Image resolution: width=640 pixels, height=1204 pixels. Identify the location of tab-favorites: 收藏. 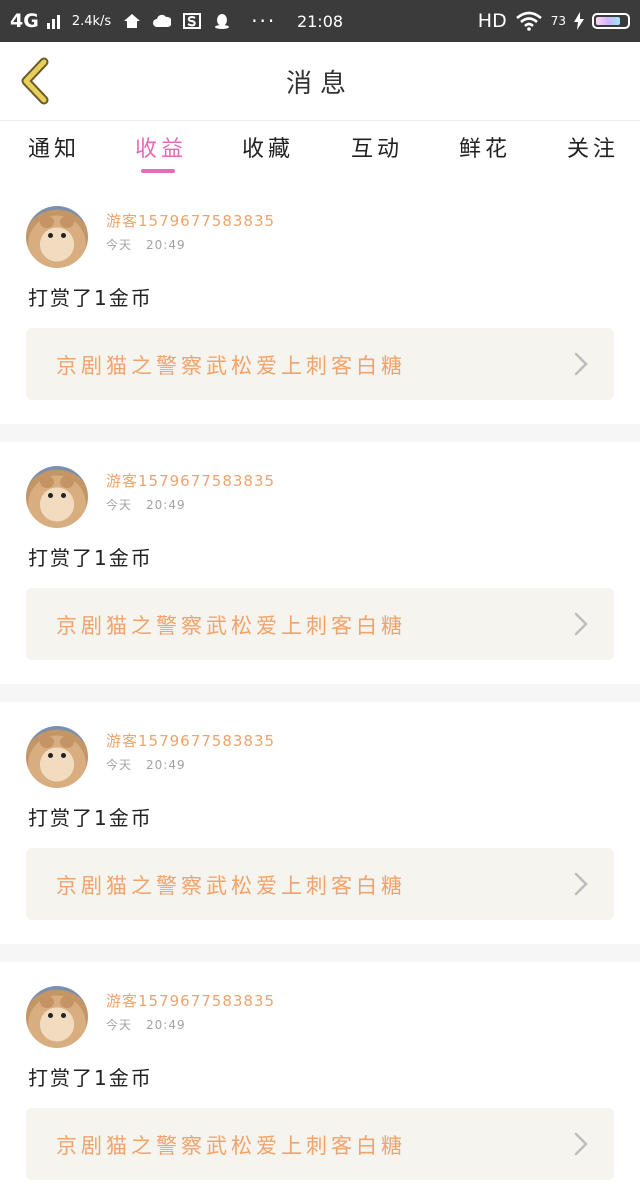
(268, 147).